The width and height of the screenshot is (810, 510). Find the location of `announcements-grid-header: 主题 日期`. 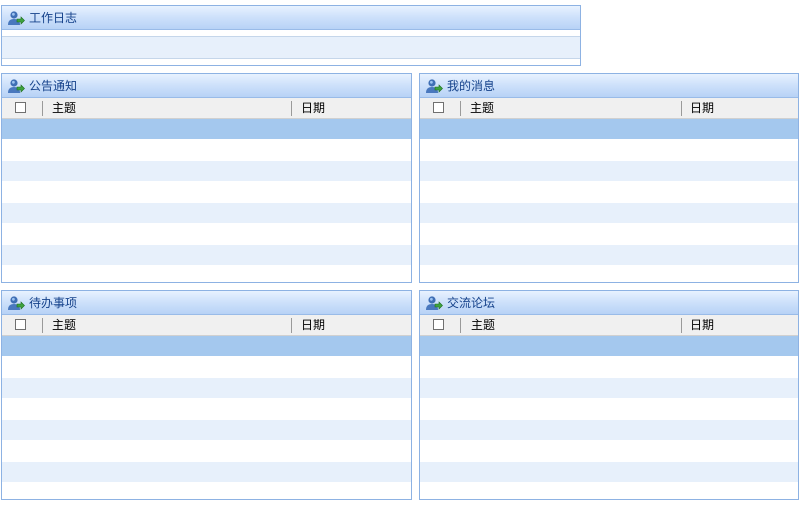

announcements-grid-header: 主题 日期 is located at coordinates (206, 108).